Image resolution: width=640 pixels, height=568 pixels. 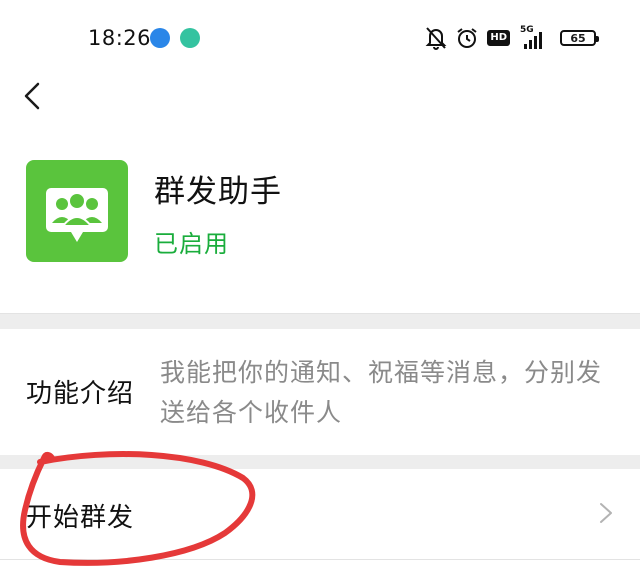 I want to click on battery-level: 65, so click(x=578, y=38).